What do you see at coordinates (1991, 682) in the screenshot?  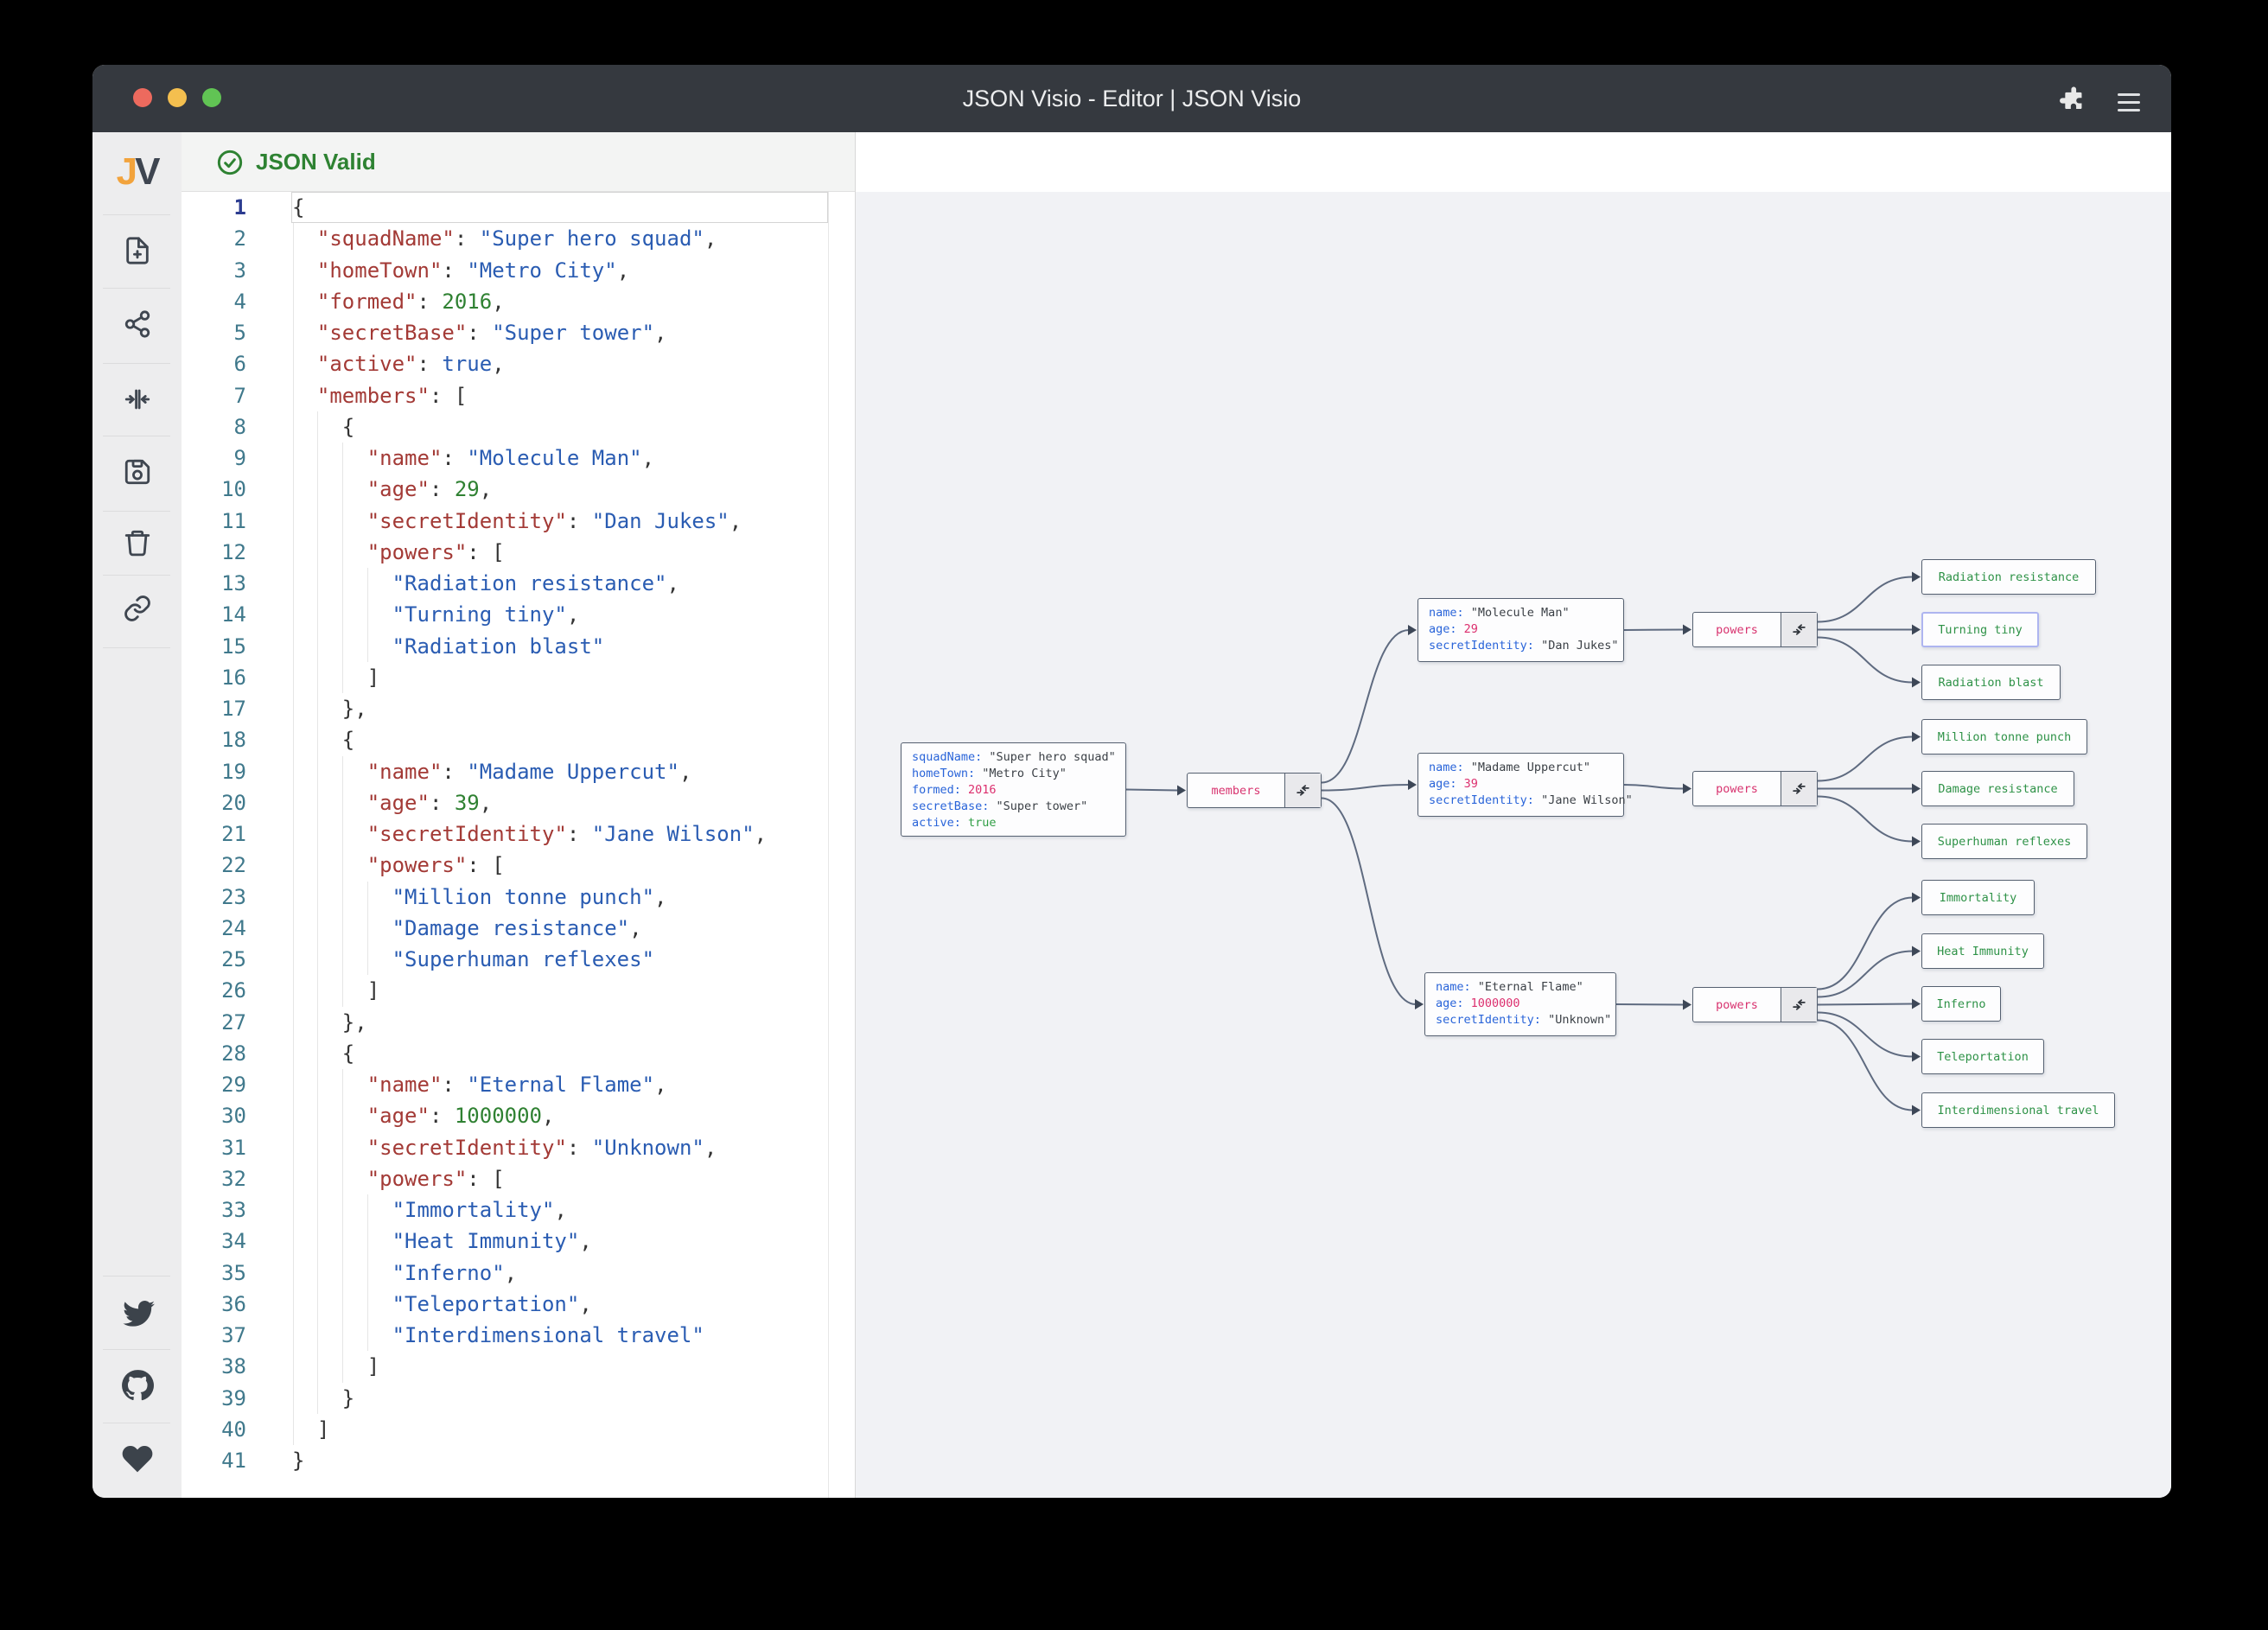 I see `graph-node-l3: Radiation blast` at bounding box center [1991, 682].